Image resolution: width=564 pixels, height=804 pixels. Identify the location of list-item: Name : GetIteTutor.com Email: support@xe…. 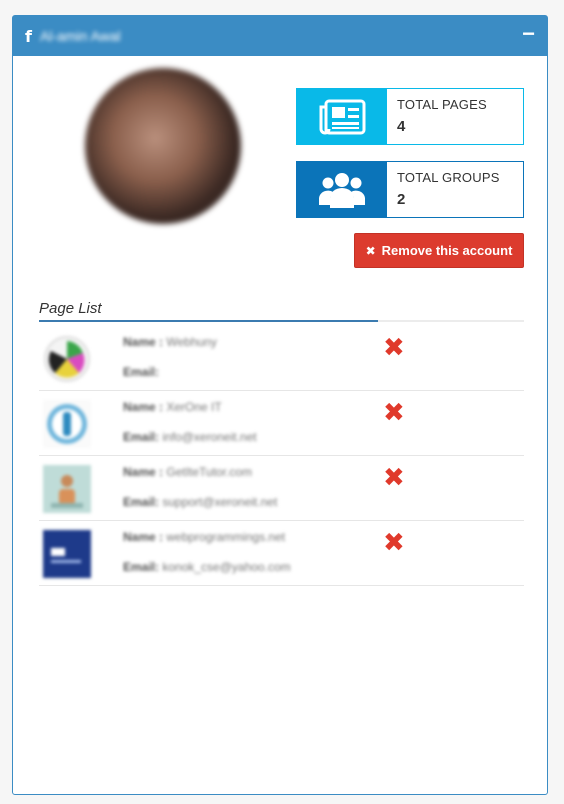
(281, 488).